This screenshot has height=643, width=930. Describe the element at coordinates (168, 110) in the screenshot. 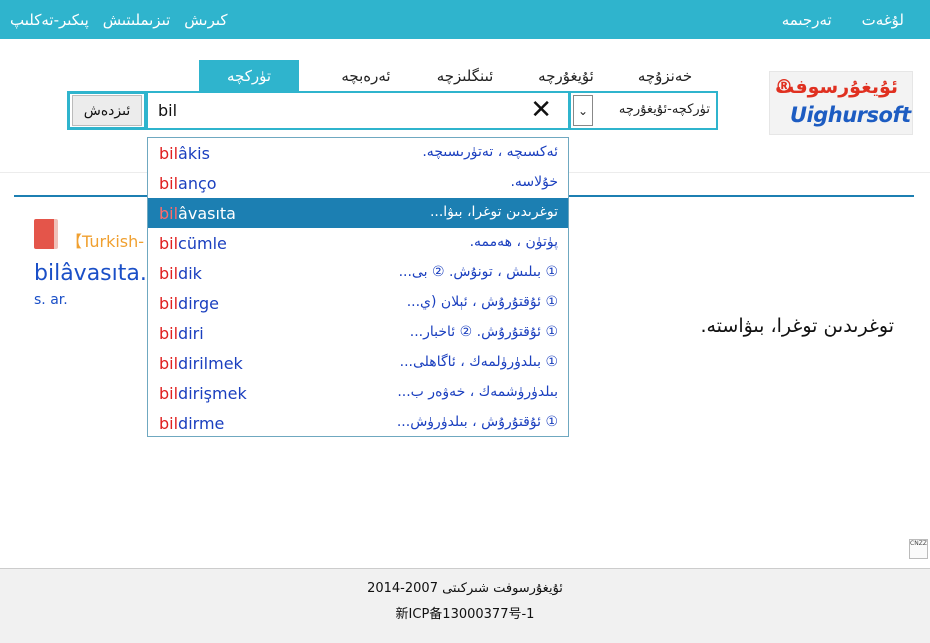

I see `search-input-value: bil` at that location.